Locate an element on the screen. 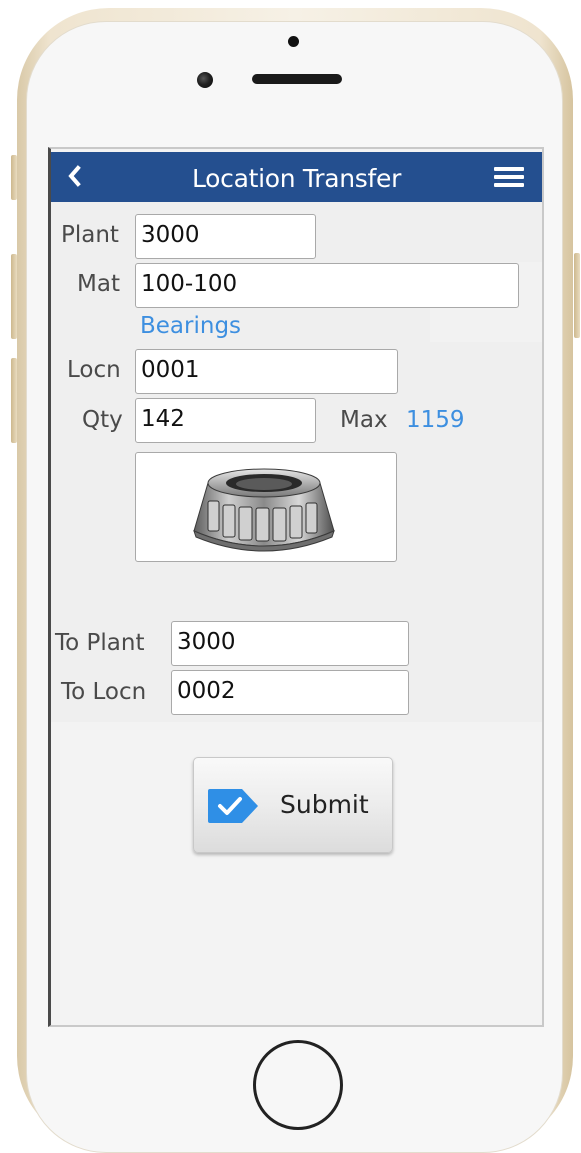 This screenshot has width=581, height=1153. material-image is located at coordinates (266, 507).